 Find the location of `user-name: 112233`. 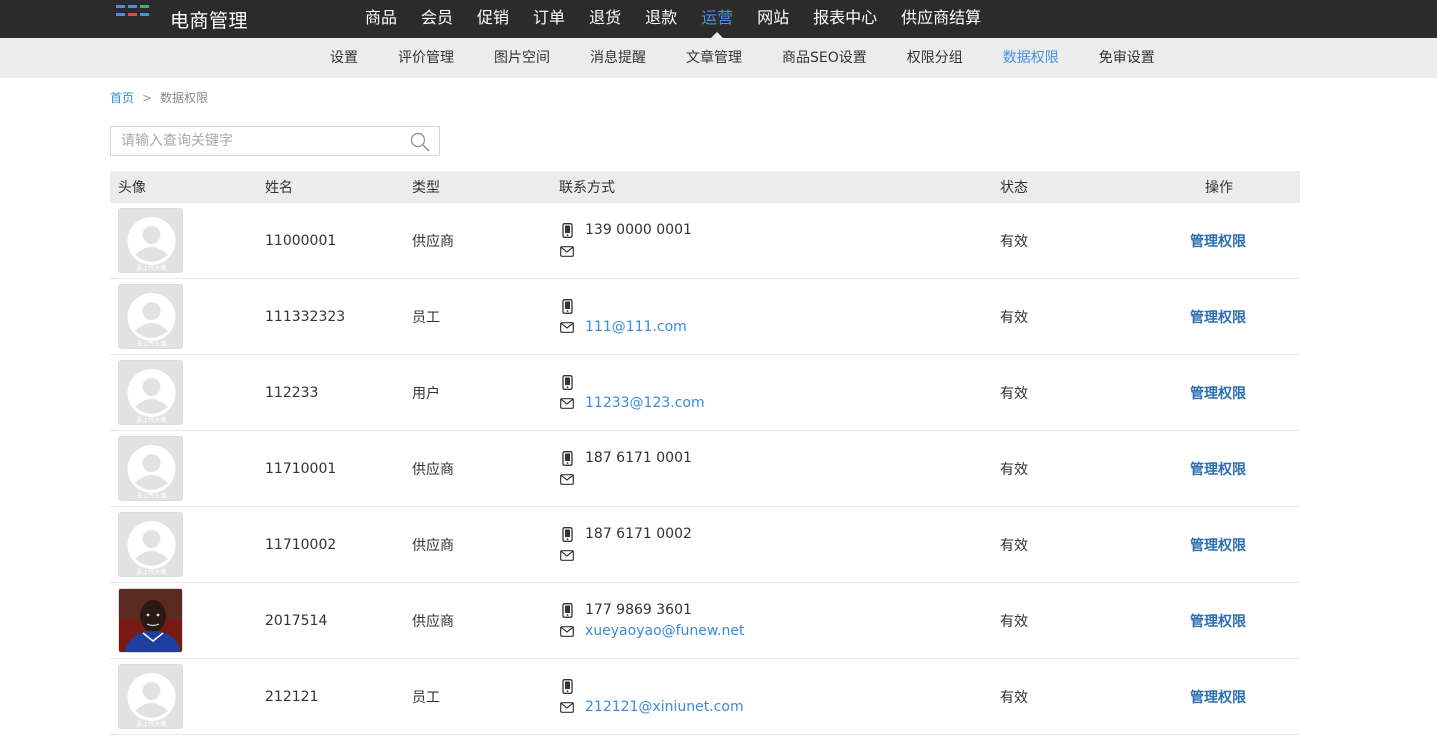

user-name: 112233 is located at coordinates (292, 392).